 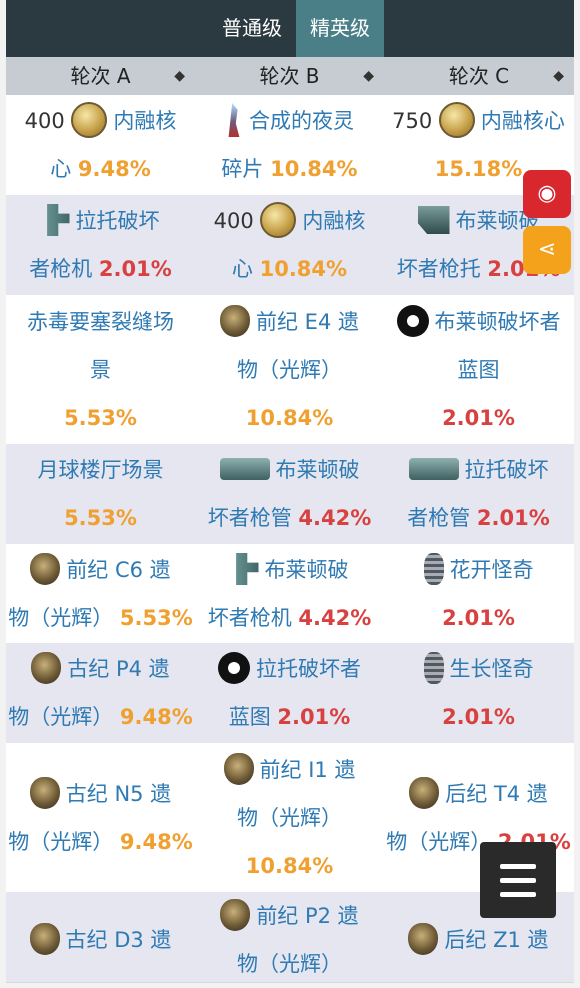 What do you see at coordinates (308, 669) in the screenshot?
I see `item-link: 拉托破坏者` at bounding box center [308, 669].